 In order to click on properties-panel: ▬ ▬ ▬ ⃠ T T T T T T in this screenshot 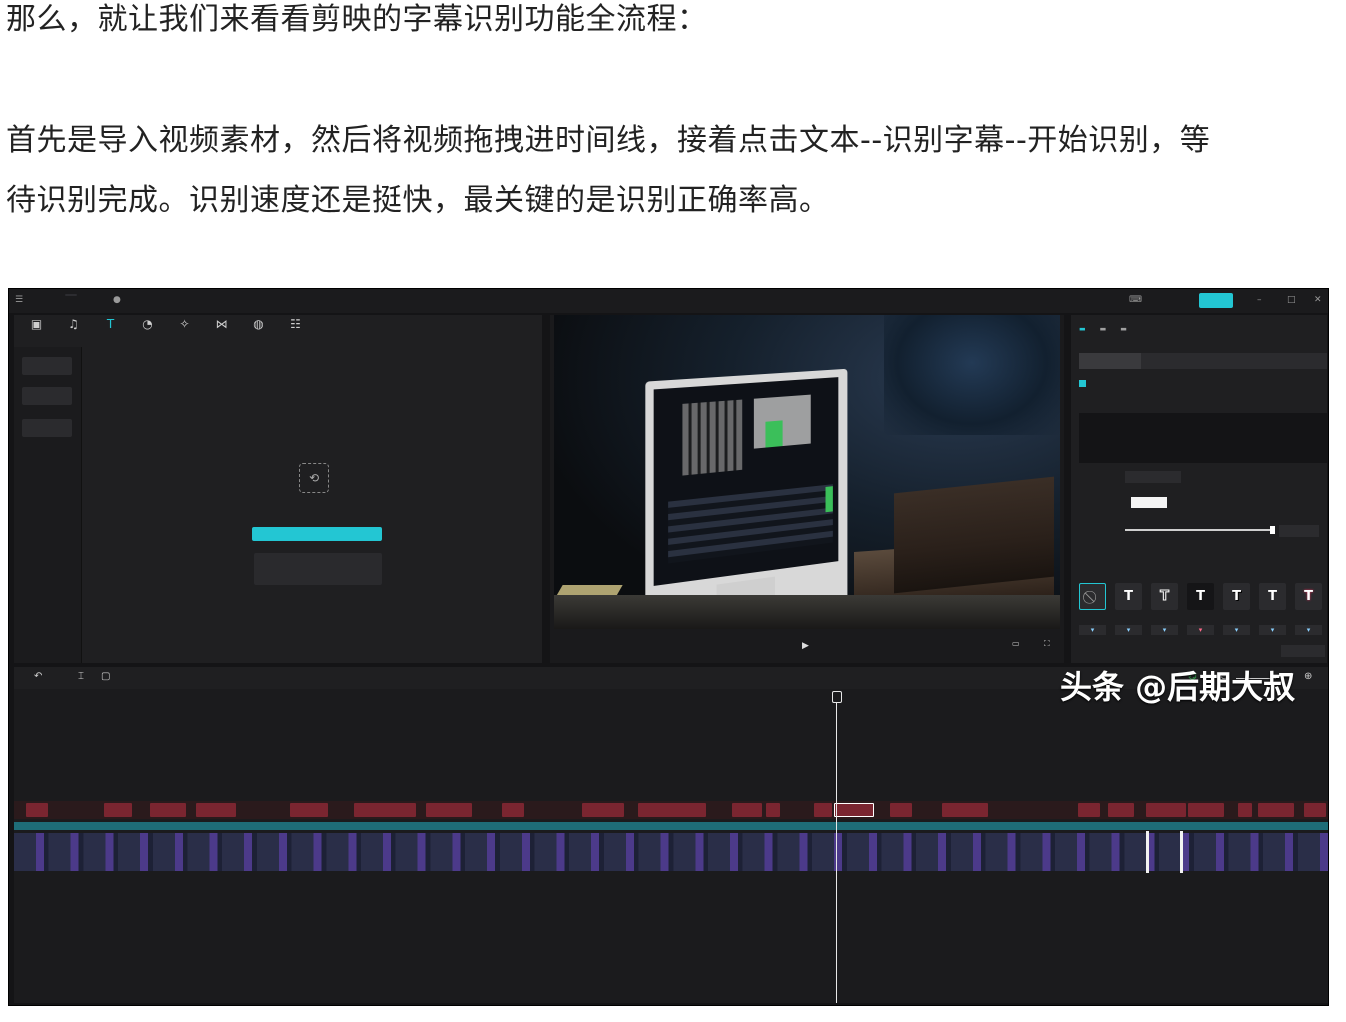, I will do `click(1199, 489)`.